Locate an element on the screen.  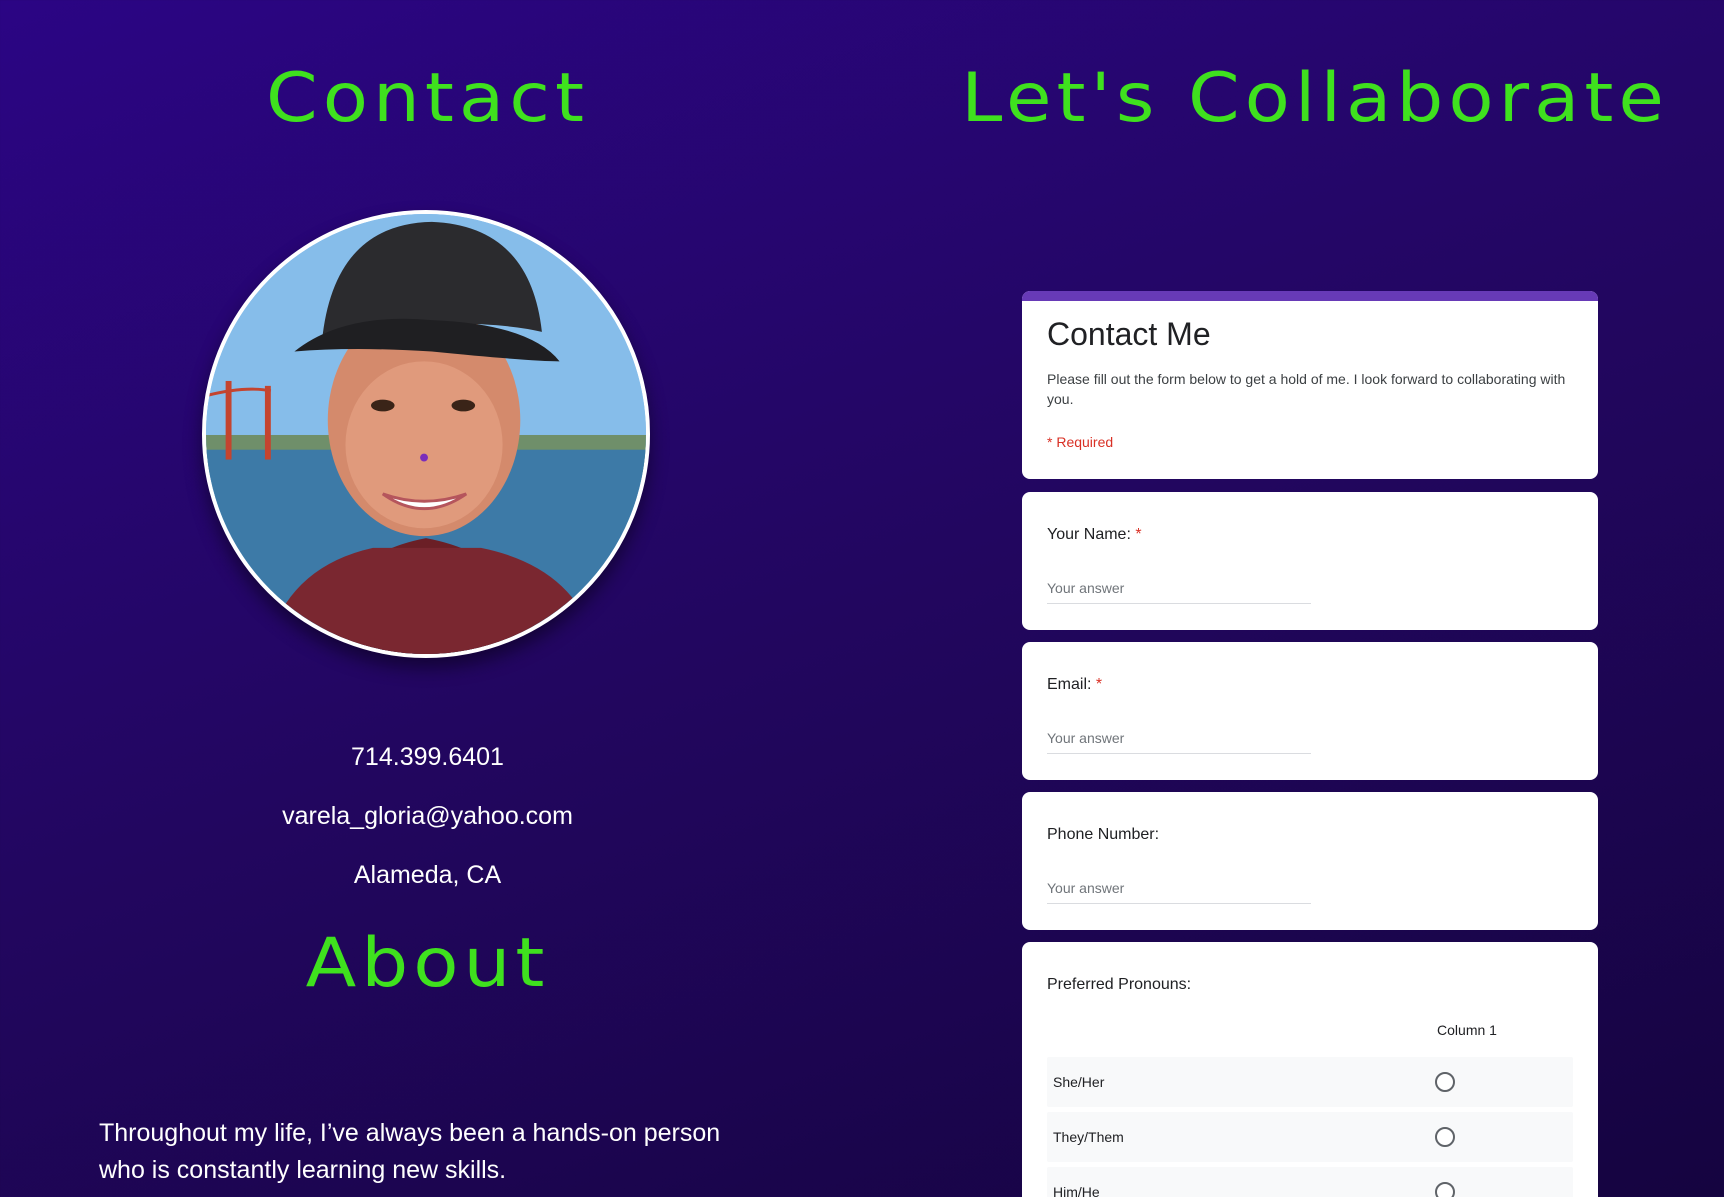
profile-photo-illustration is located at coordinates (426, 434).